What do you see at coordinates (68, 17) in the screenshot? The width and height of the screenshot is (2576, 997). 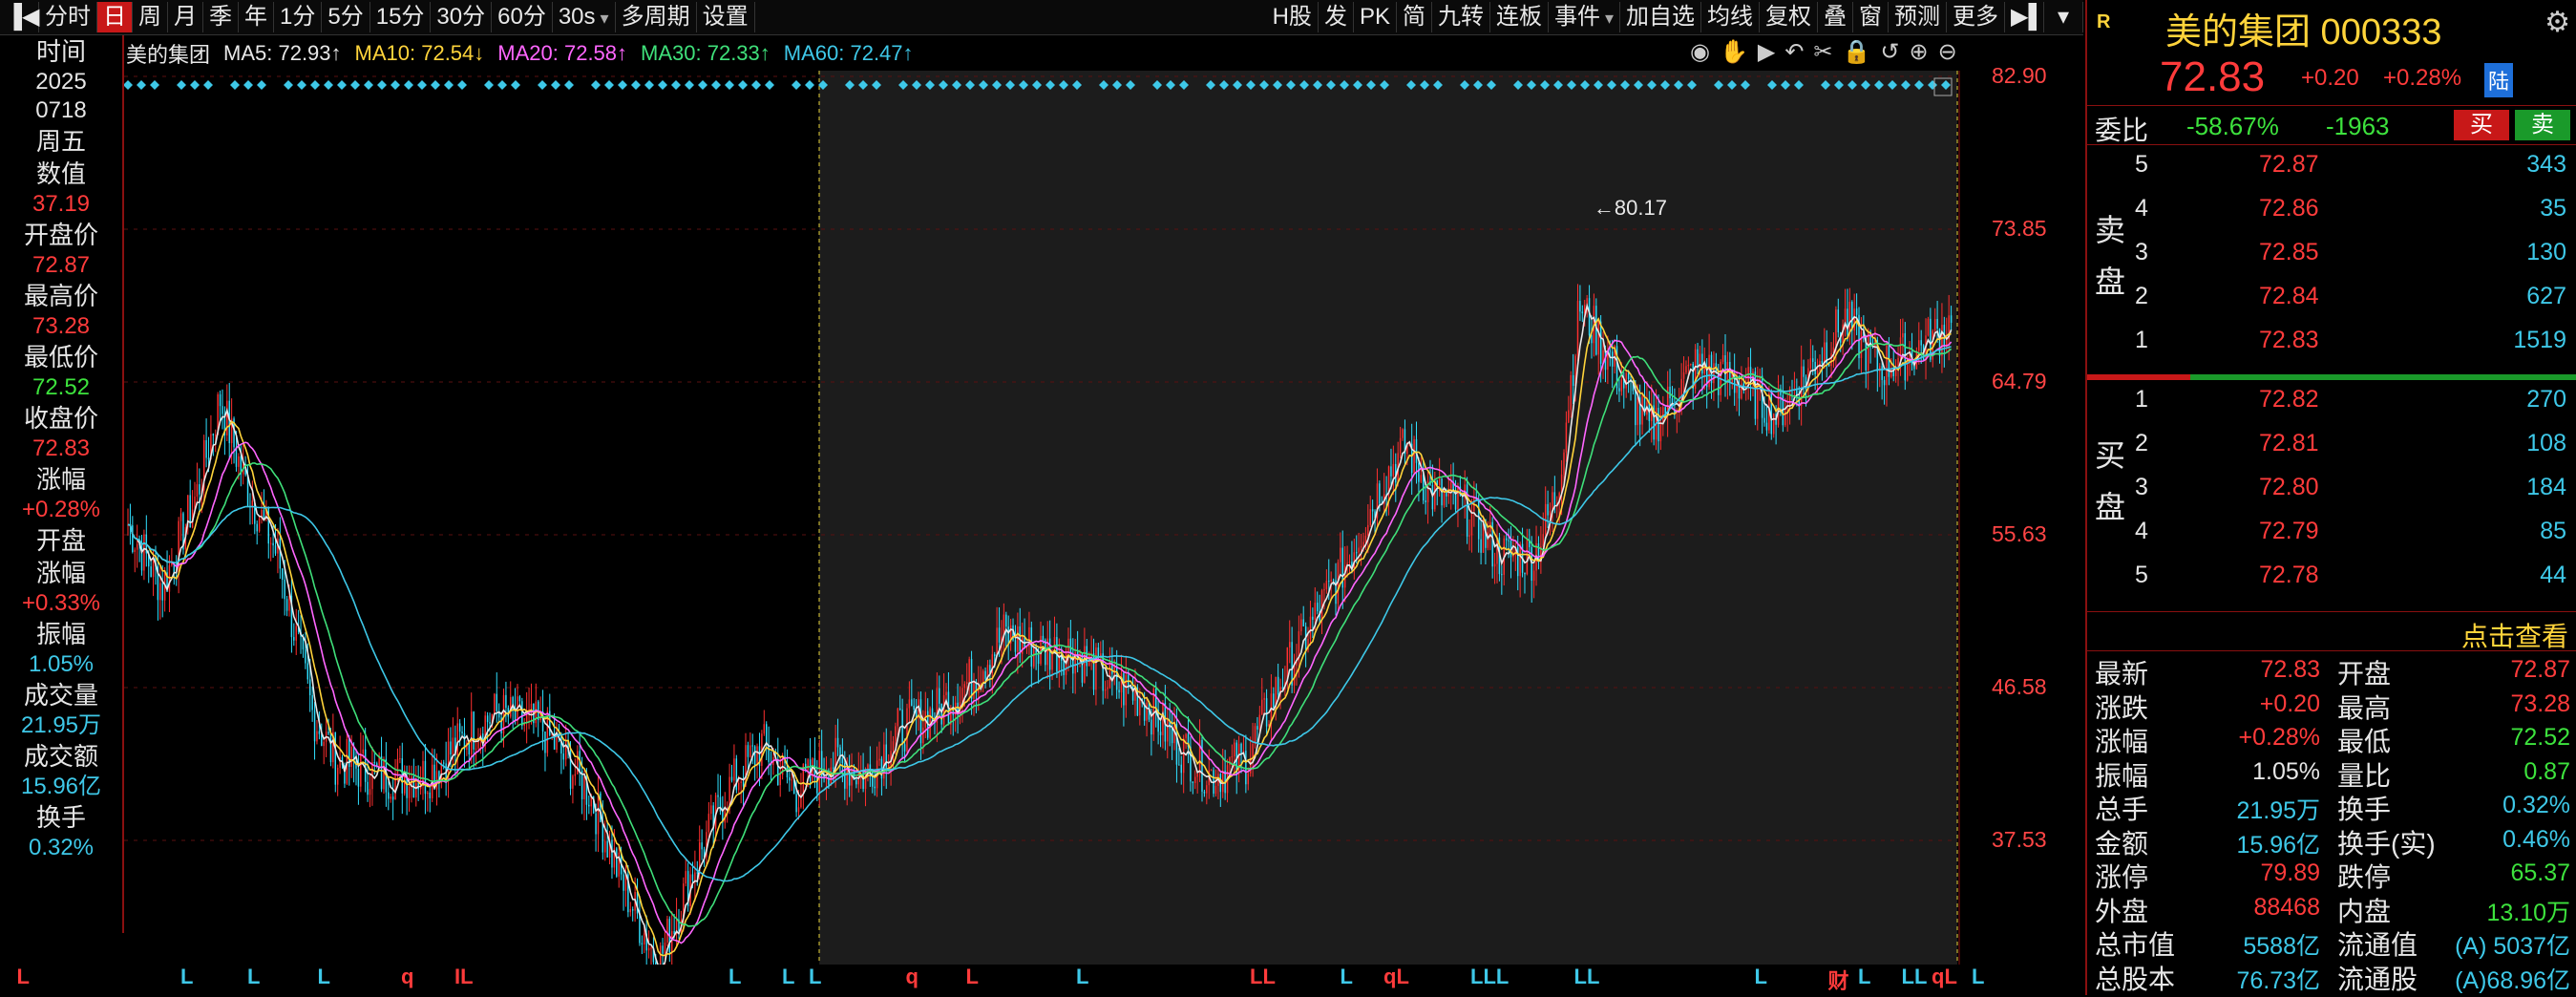 I see `period-tab: 分时` at bounding box center [68, 17].